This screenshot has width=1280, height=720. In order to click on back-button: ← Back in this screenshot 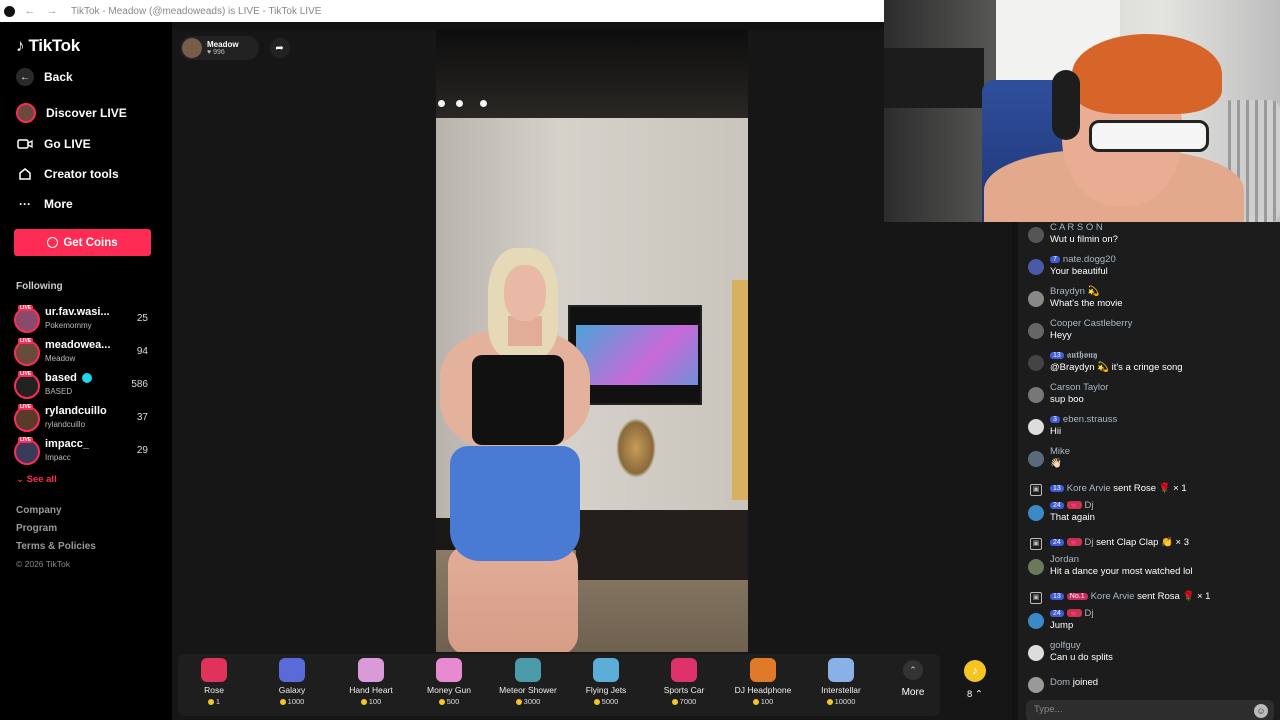, I will do `click(44, 77)`.